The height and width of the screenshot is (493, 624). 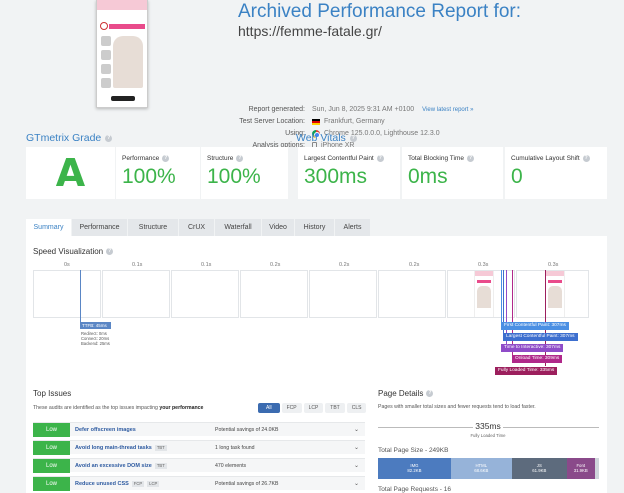 I want to click on issue-name: Avoid long main-thread tasks, so click(x=113, y=448).